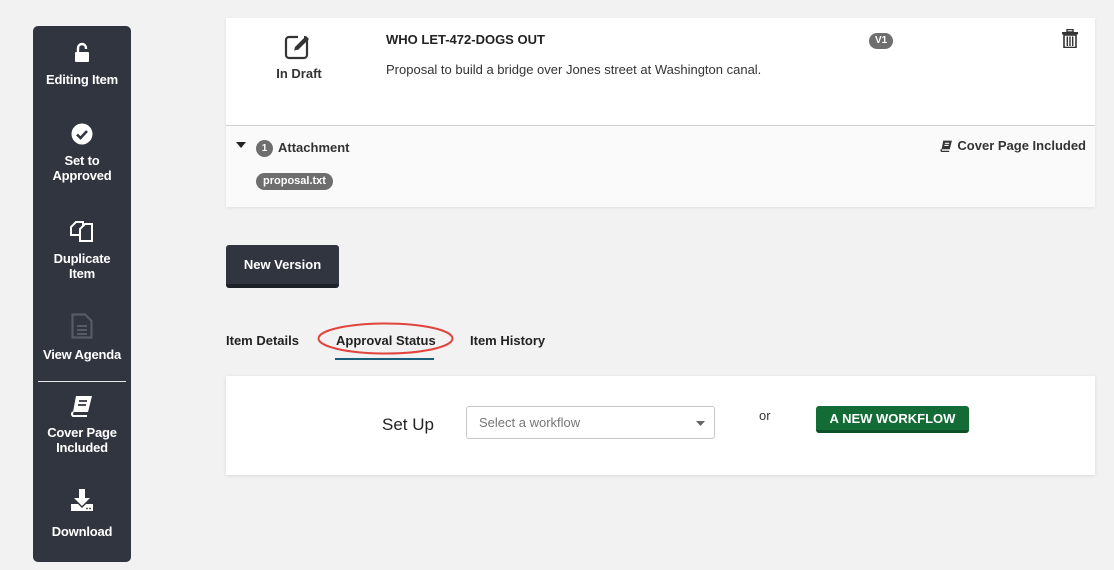 Image resolution: width=1114 pixels, height=570 pixels. I want to click on version-badge: V1, so click(881, 41).